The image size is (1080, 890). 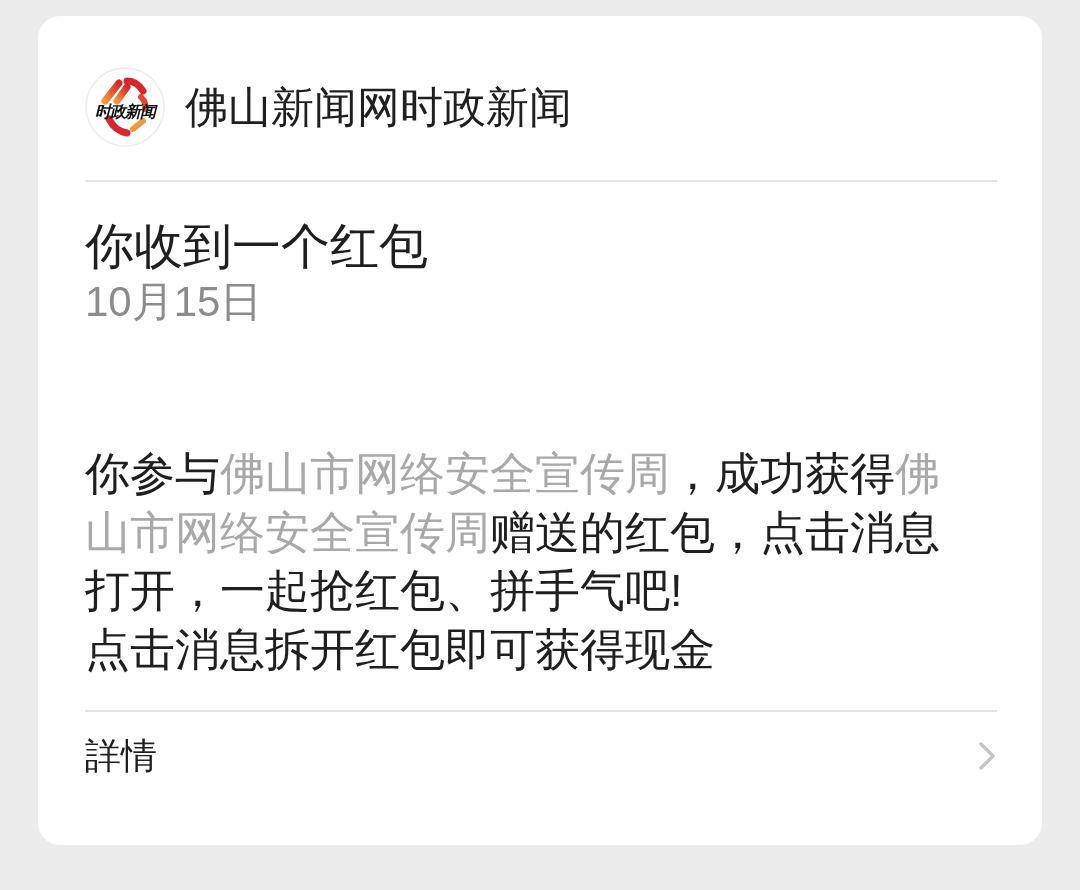 I want to click on logo-icon, so click(x=125, y=107).